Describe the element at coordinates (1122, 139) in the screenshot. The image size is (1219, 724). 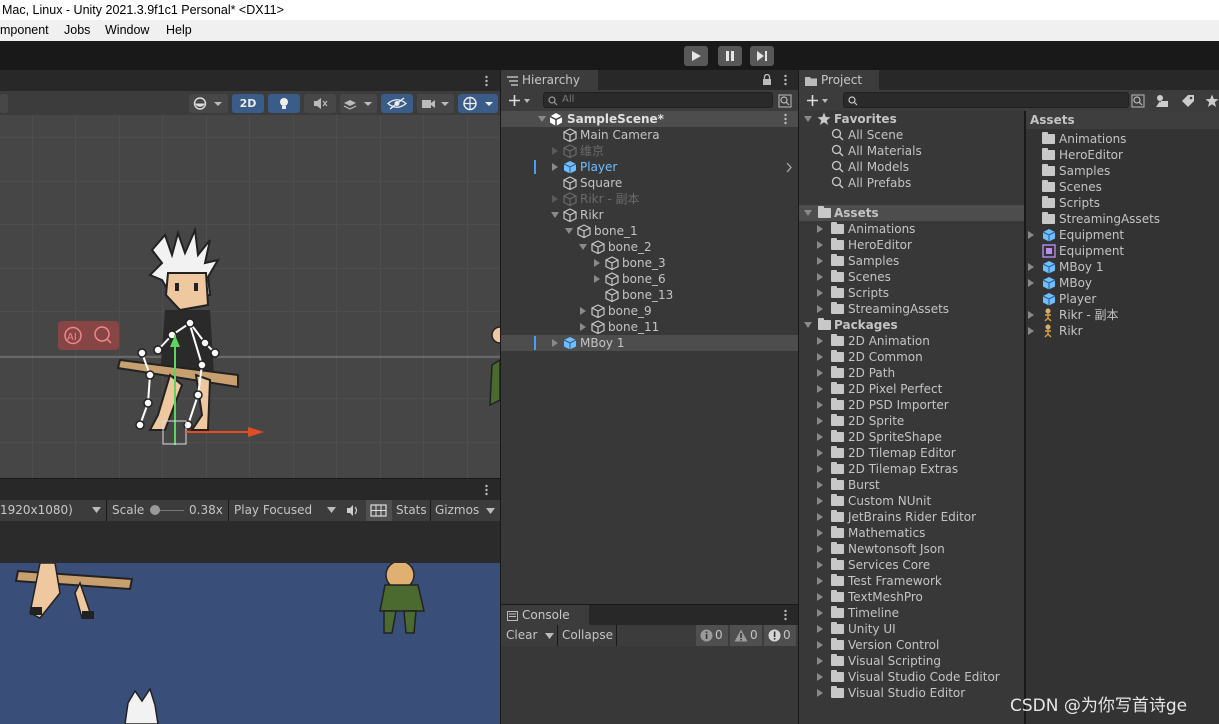
I see `content-folder-item: Animations` at that location.